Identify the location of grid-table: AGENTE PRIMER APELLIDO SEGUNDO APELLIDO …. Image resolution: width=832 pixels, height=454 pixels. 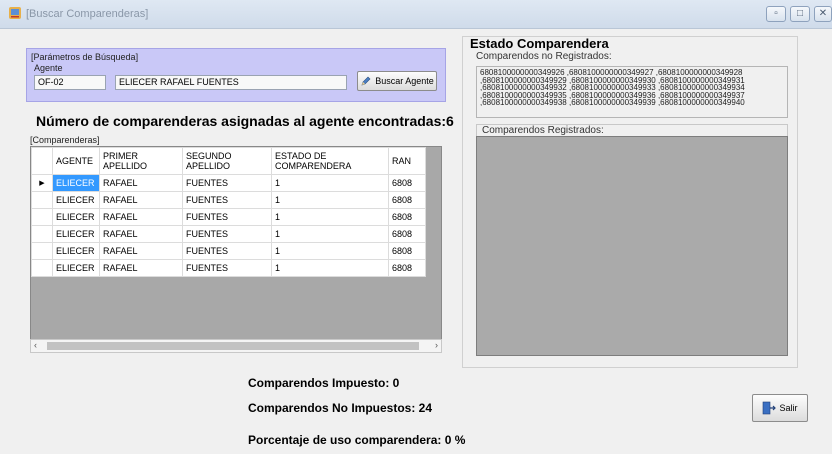
(228, 212).